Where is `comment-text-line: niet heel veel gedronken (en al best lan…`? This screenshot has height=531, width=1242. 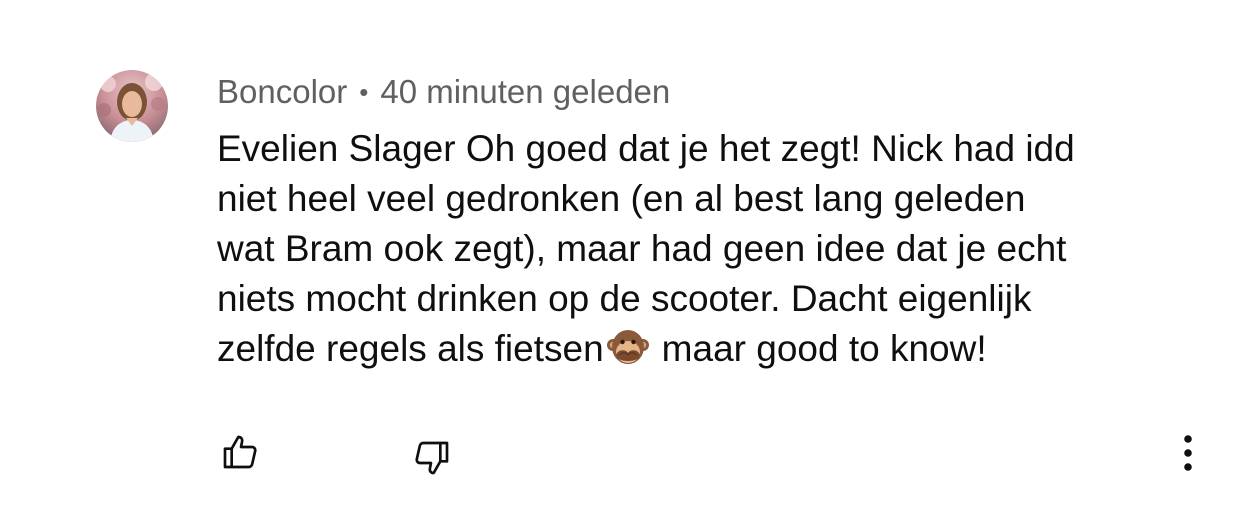 comment-text-line: niet heel veel gedronken (en al best lan… is located at coordinates (621, 198).